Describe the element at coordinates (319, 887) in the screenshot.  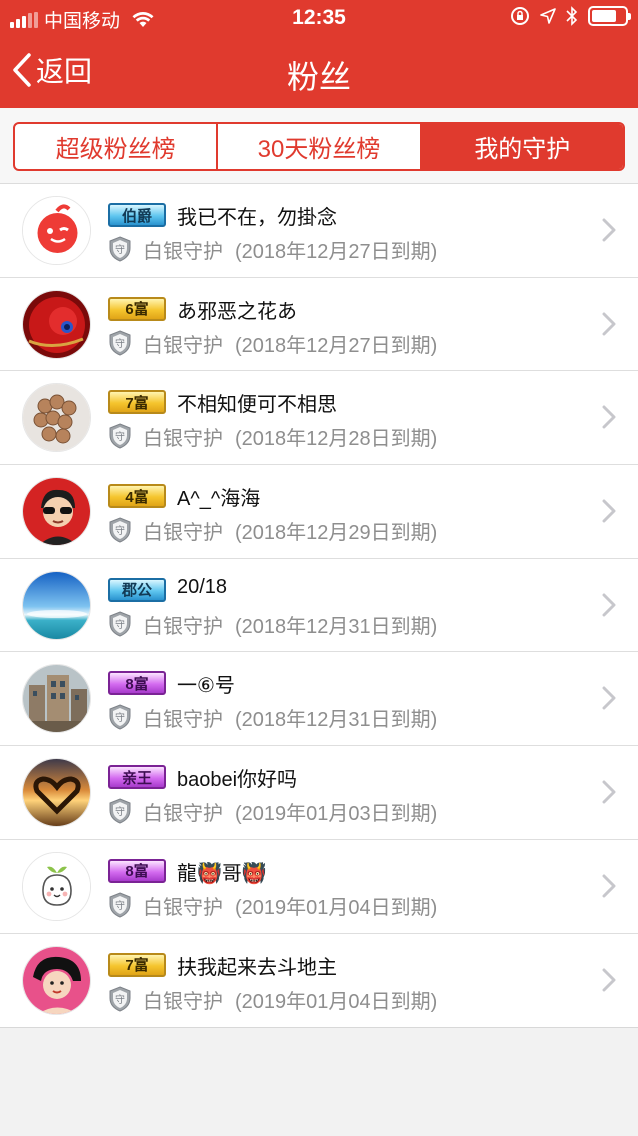
I see `fan-row: 8富 龍👹哥👹 守 白银守护 (2019年01月04日到期)` at that location.